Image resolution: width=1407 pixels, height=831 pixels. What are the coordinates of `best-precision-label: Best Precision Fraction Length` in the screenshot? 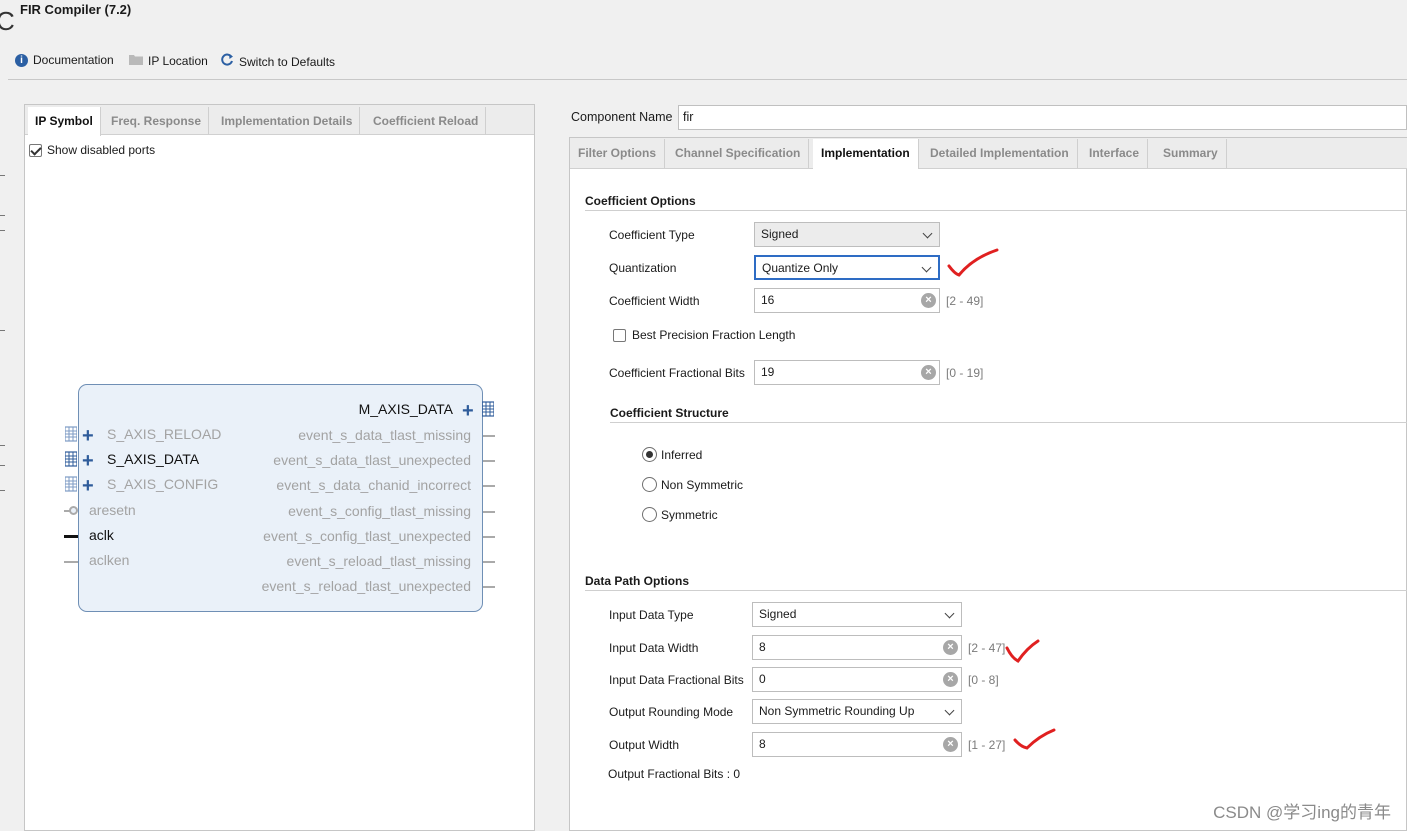 It's located at (714, 335).